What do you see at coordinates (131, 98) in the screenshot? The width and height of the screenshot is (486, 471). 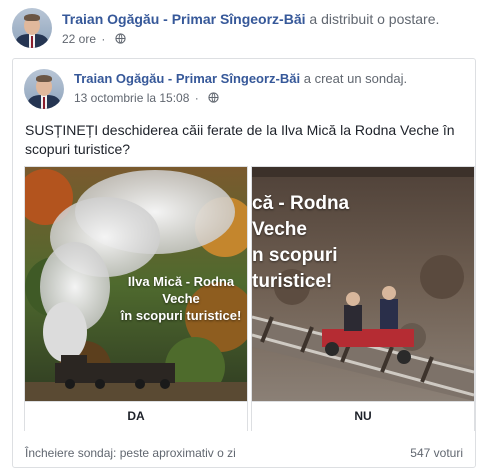 I see `post-timestamp: 13 octombrie la 15:08` at bounding box center [131, 98].